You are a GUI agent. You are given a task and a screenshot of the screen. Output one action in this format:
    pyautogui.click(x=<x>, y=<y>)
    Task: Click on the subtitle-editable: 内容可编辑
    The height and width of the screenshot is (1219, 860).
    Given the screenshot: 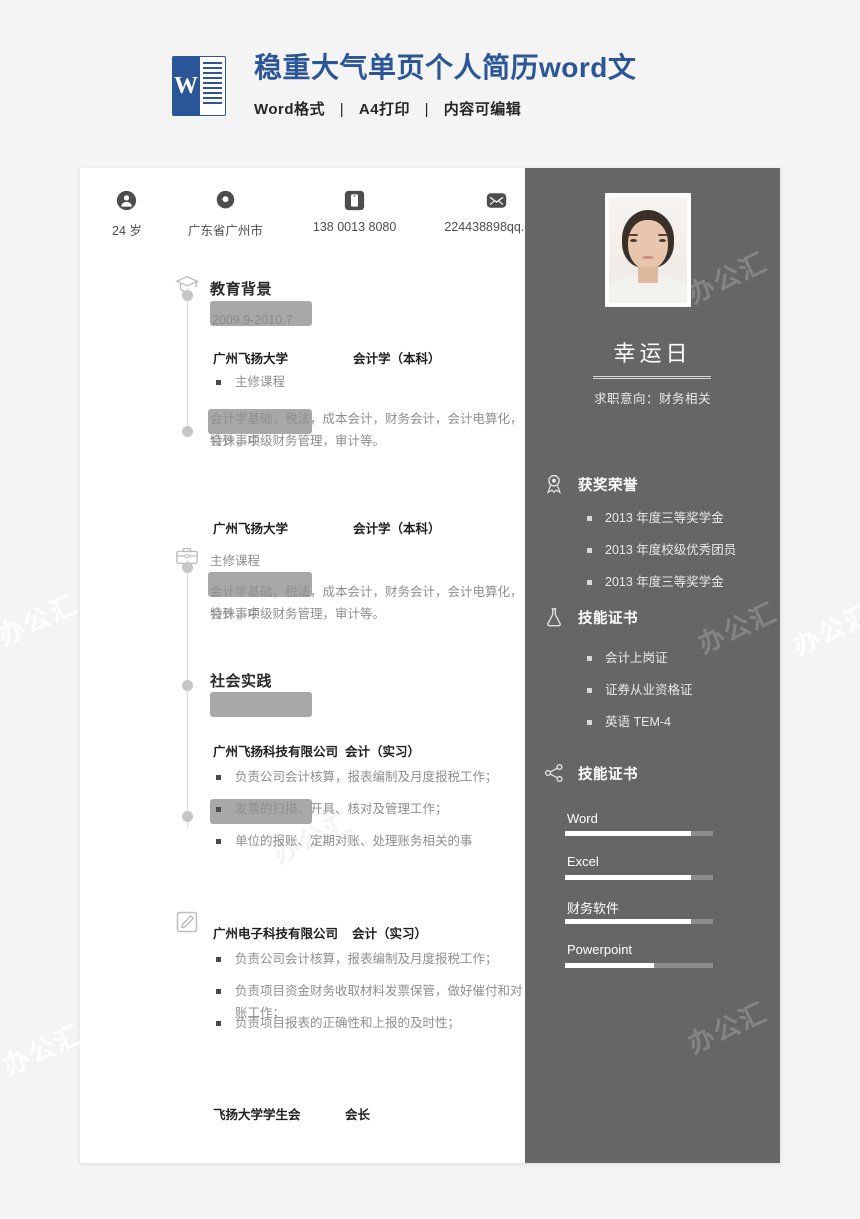 What is the action you would take?
    pyautogui.click(x=482, y=109)
    